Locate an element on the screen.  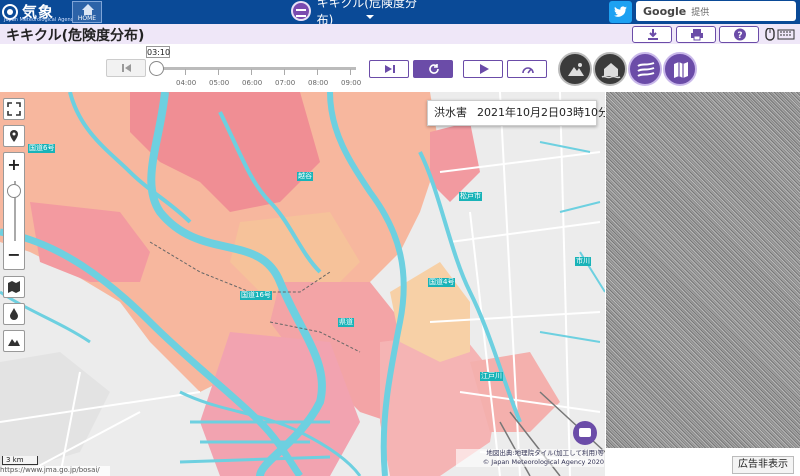
zoom-control: + − is located at coordinates (14, 211).